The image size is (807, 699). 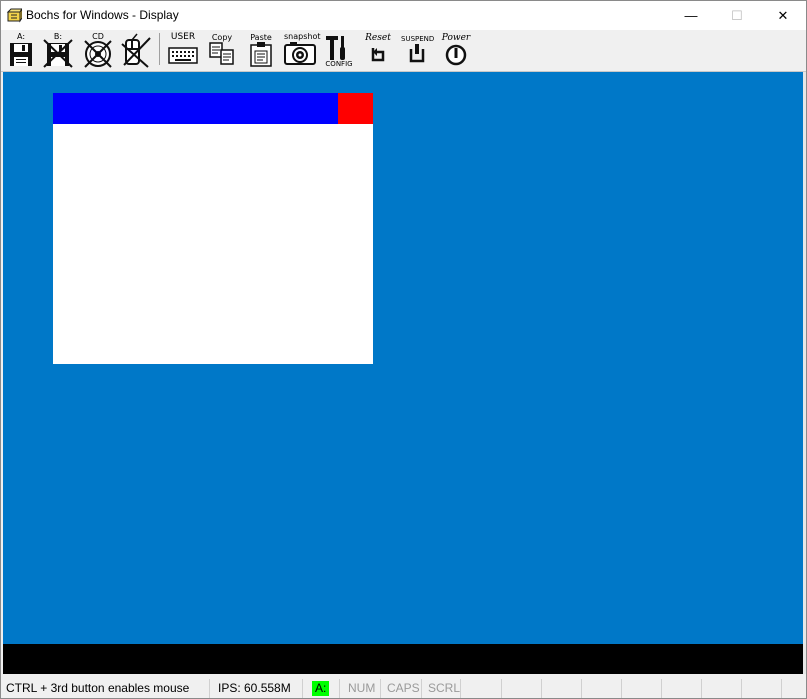 I want to click on cdrom-button: CD, so click(x=98, y=50).